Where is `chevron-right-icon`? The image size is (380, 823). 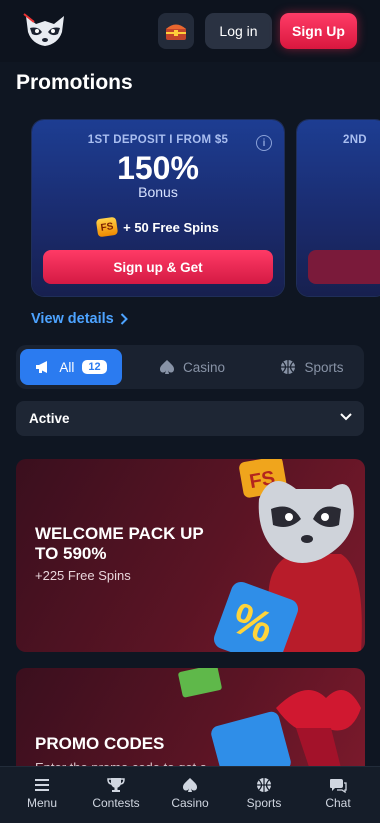
chevron-right-icon is located at coordinates (124, 319).